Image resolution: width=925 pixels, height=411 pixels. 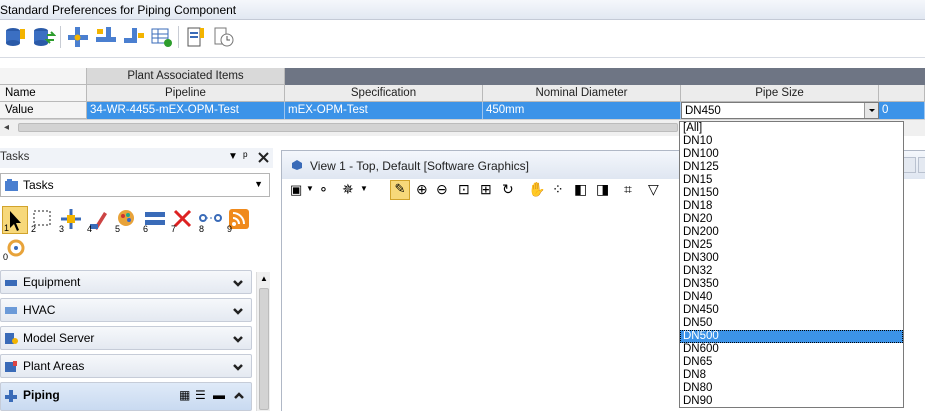 What do you see at coordinates (162, 37) in the screenshot?
I see `table-settings-icon` at bounding box center [162, 37].